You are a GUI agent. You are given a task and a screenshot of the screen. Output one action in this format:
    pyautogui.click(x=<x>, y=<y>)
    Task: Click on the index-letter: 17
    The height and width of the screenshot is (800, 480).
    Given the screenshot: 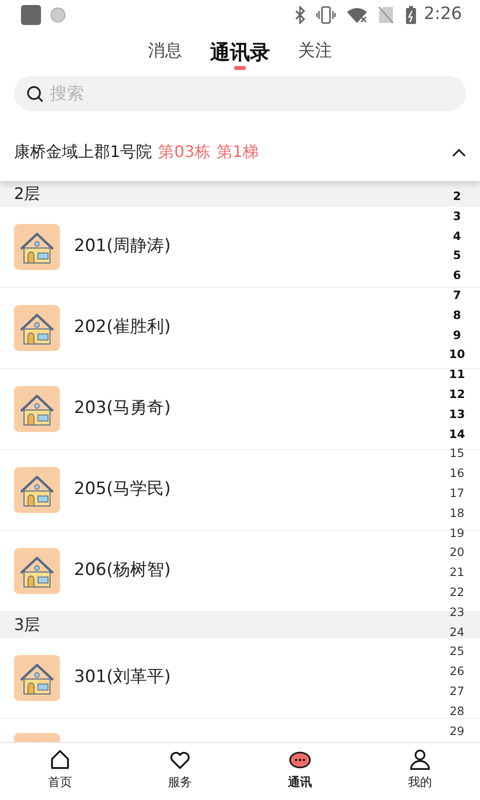 What is the action you would take?
    pyautogui.click(x=457, y=494)
    